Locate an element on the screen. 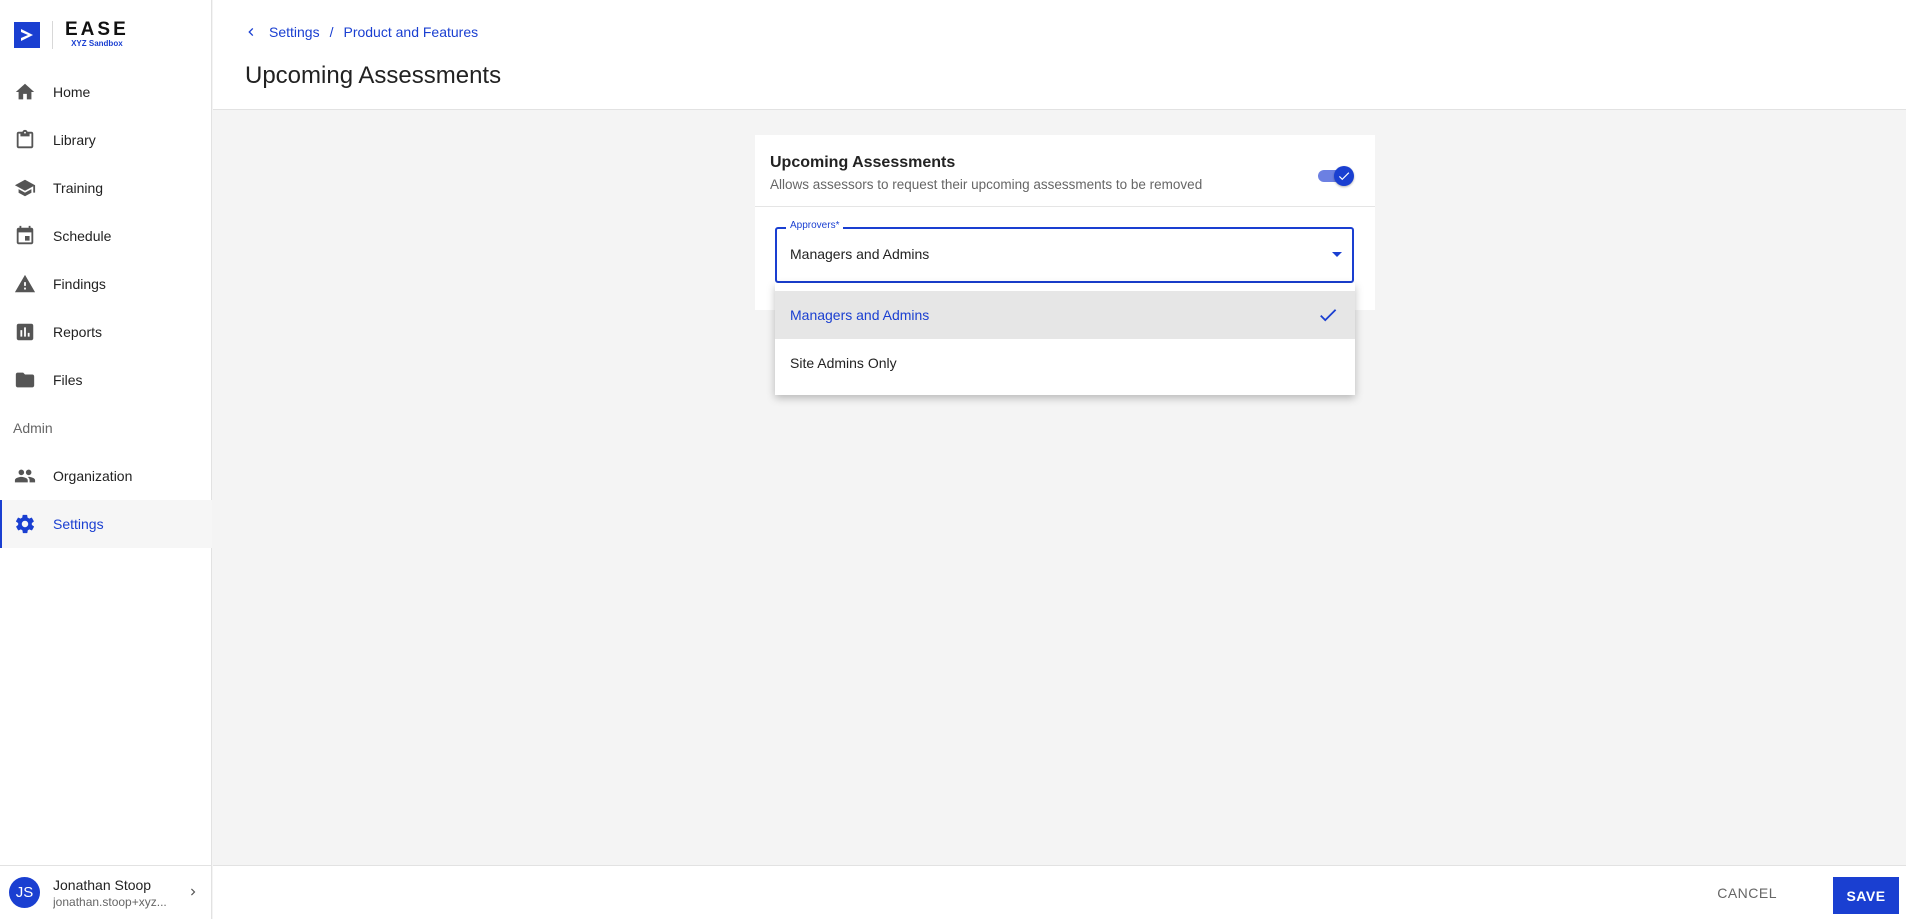 Image resolution: width=1906 pixels, height=919 pixels. sidebar-item-label: Training is located at coordinates (78, 188).